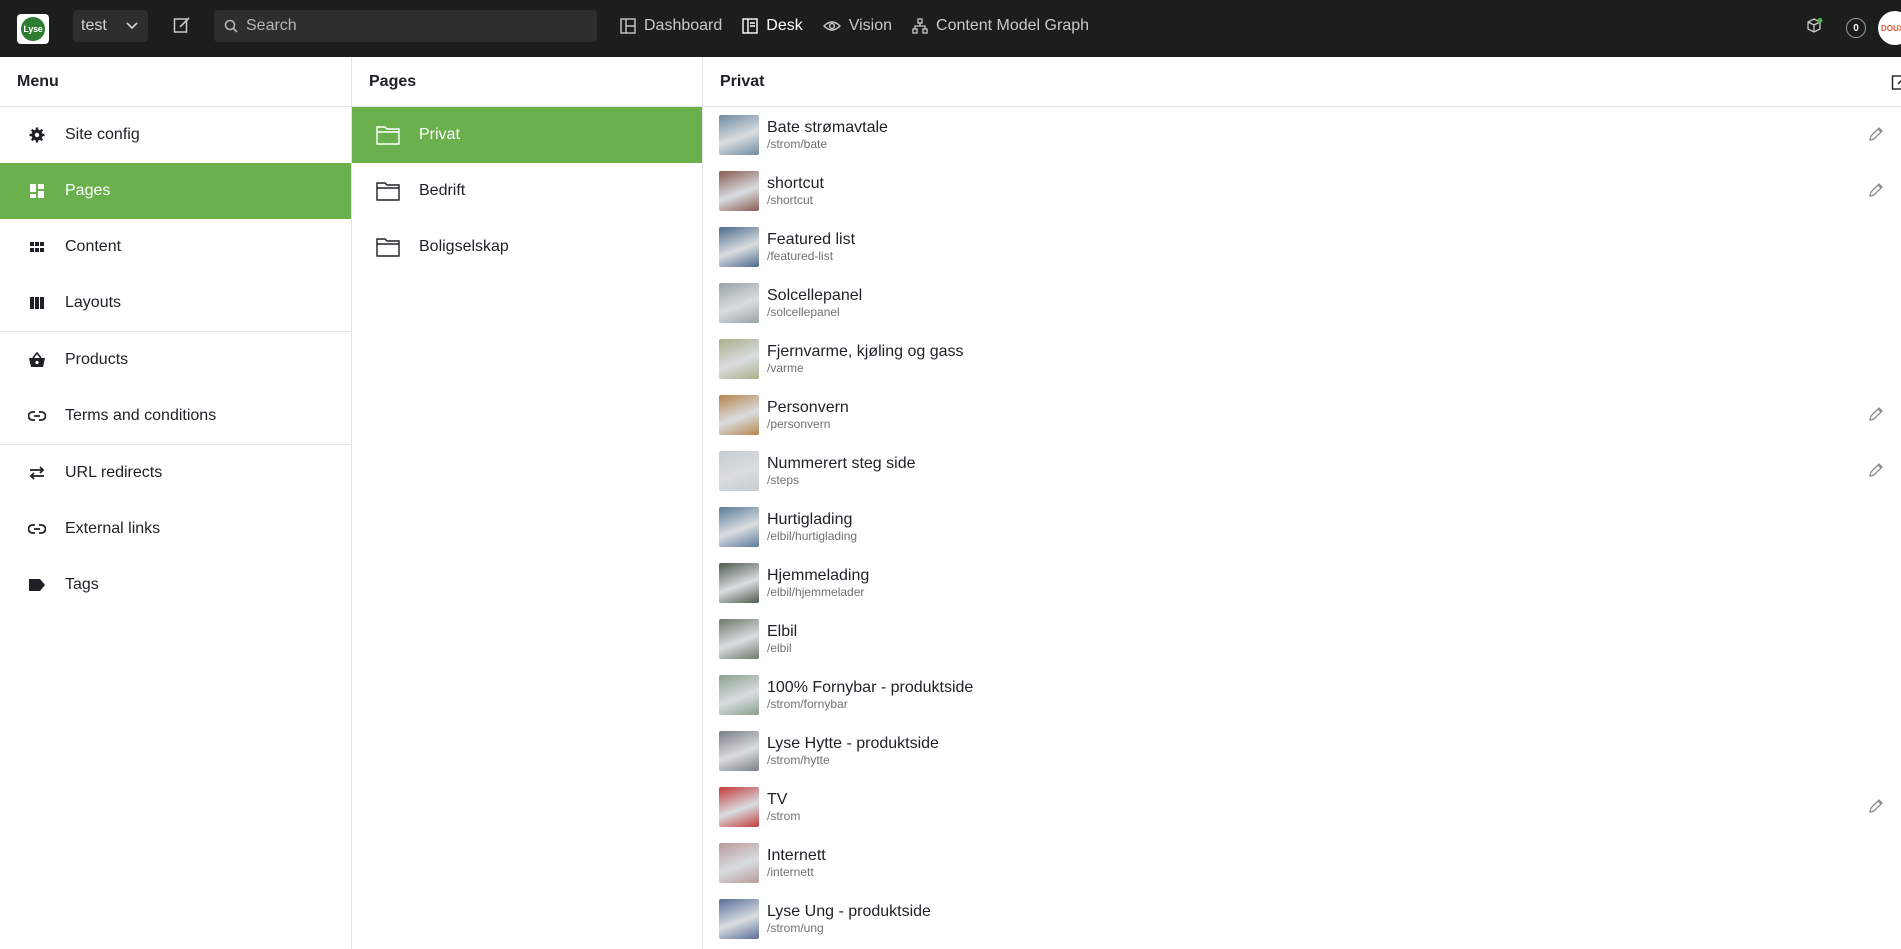  I want to click on nav-content-model-graph: Content Model Graph, so click(1000, 26).